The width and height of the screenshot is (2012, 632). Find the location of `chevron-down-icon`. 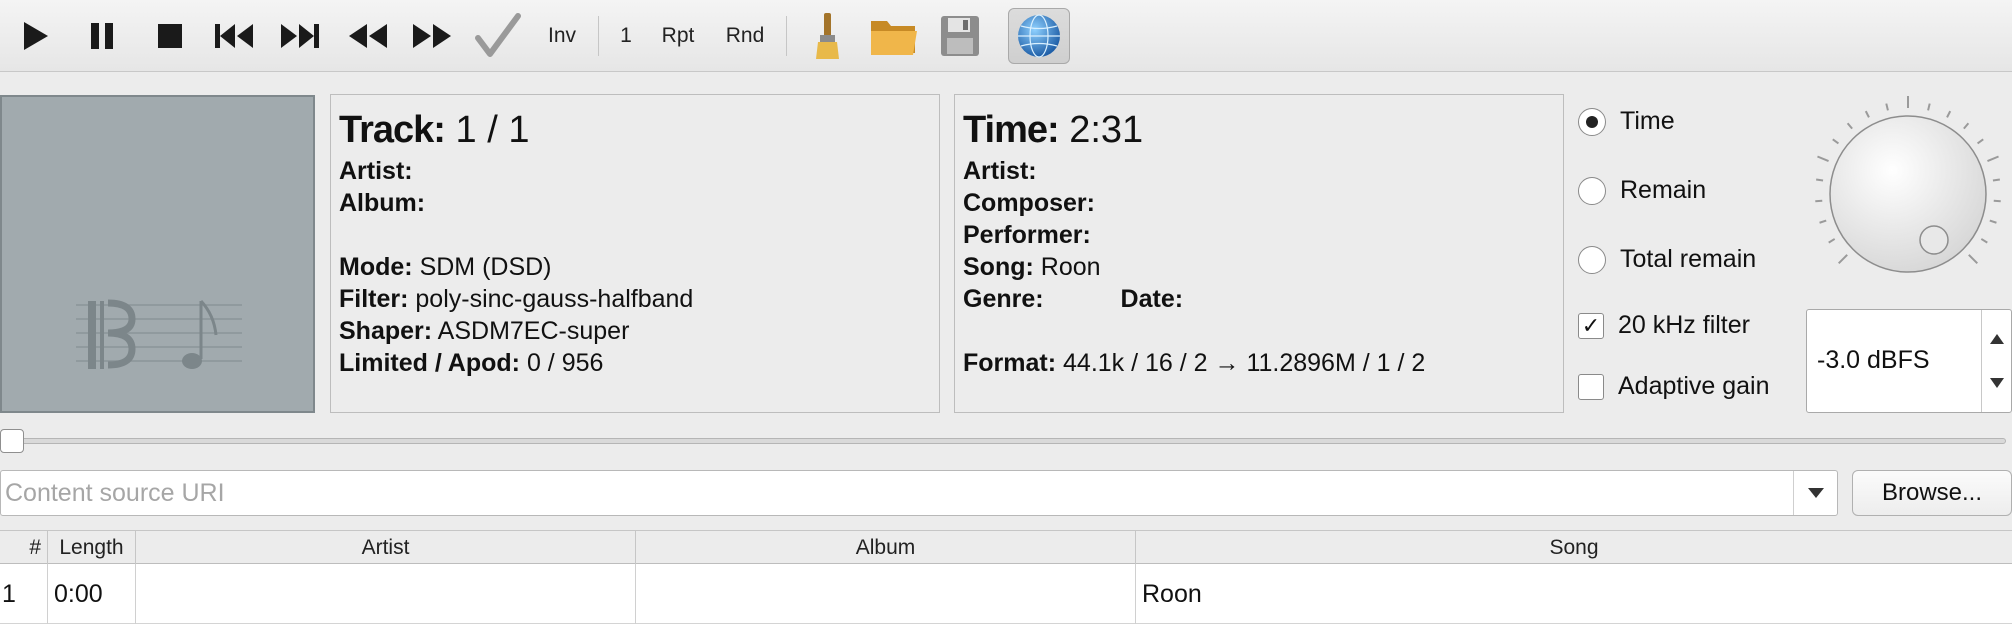

chevron-down-icon is located at coordinates (1815, 493).